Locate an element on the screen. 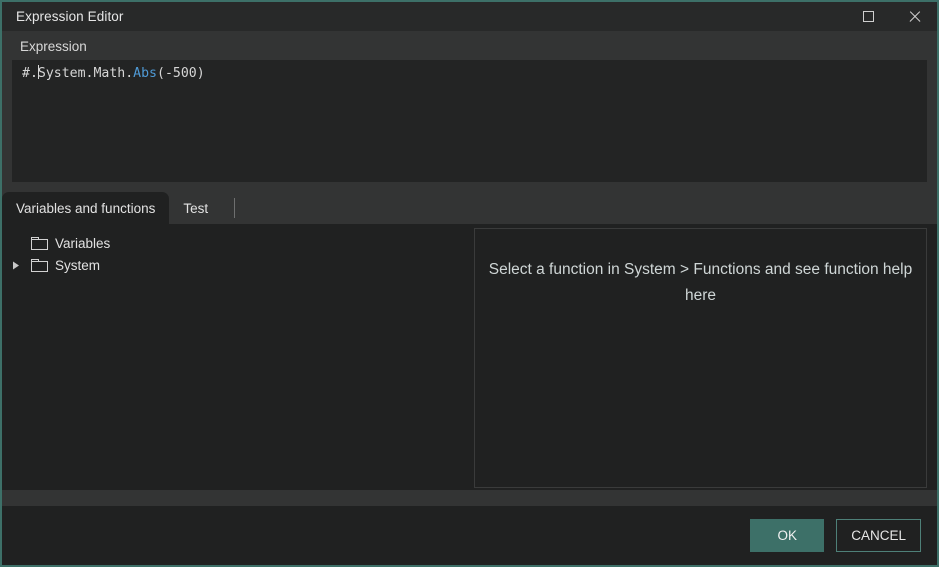 The width and height of the screenshot is (939, 567). code-middle: System.Math. is located at coordinates (85, 73).